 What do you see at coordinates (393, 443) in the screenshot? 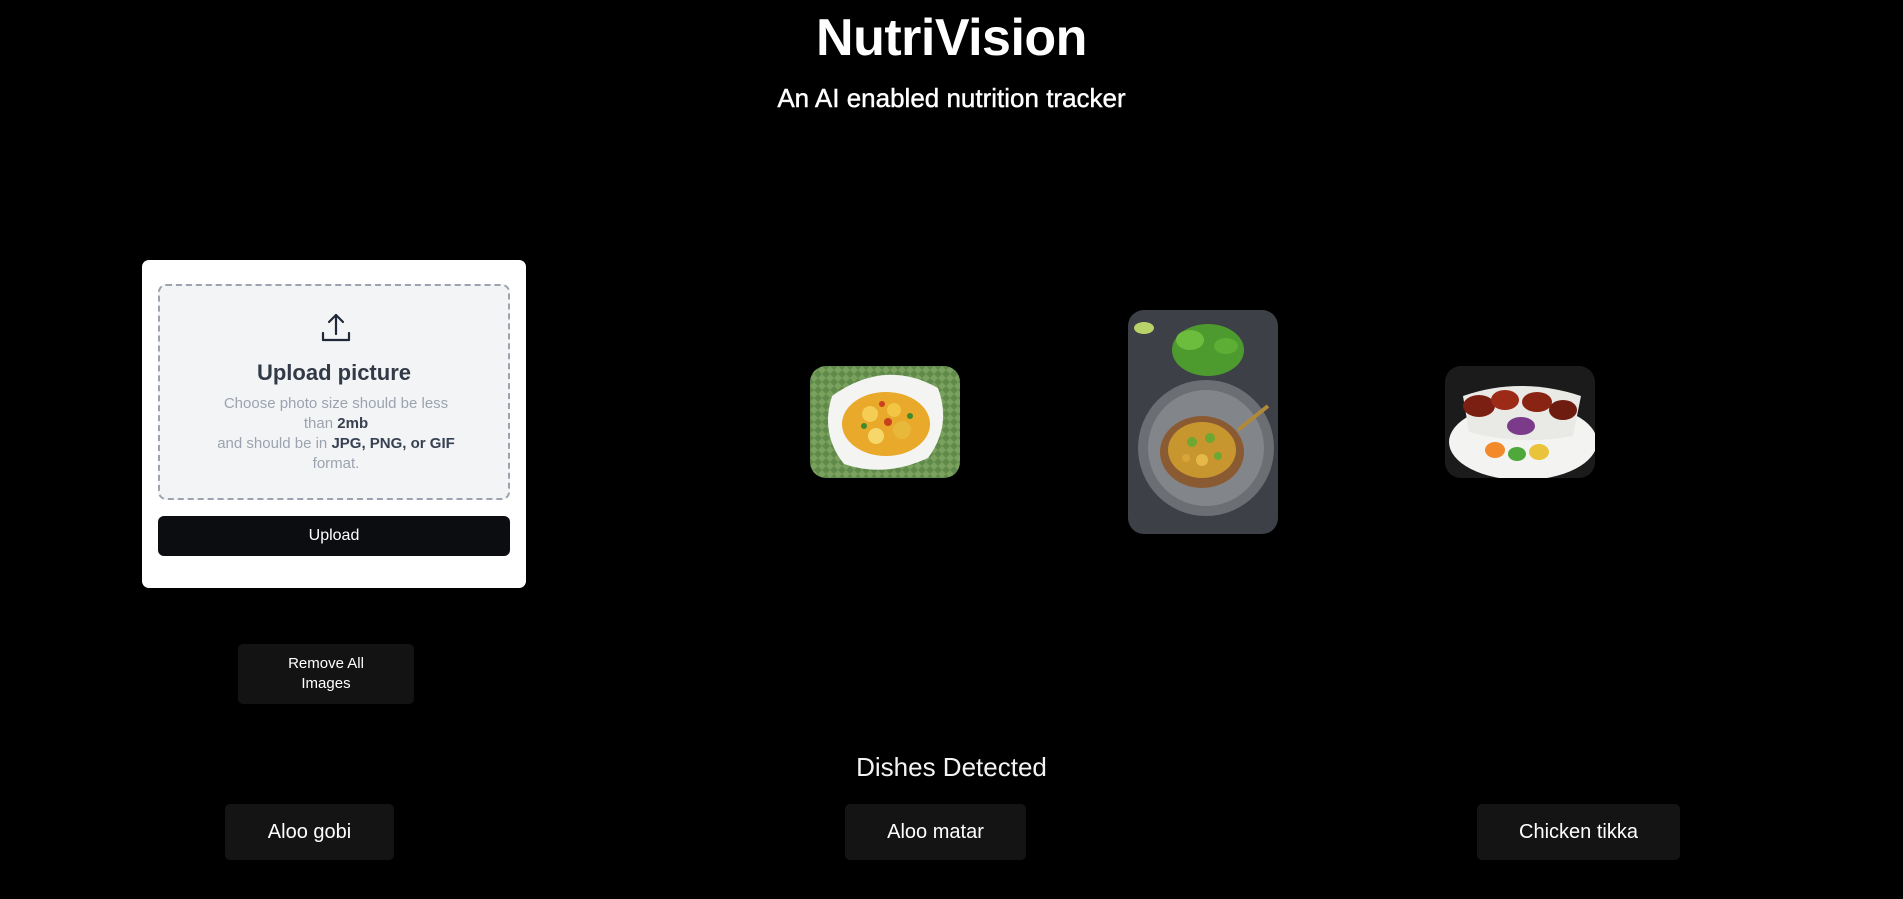
I see `upload-formats: JPG, PNG, or GIF` at bounding box center [393, 443].